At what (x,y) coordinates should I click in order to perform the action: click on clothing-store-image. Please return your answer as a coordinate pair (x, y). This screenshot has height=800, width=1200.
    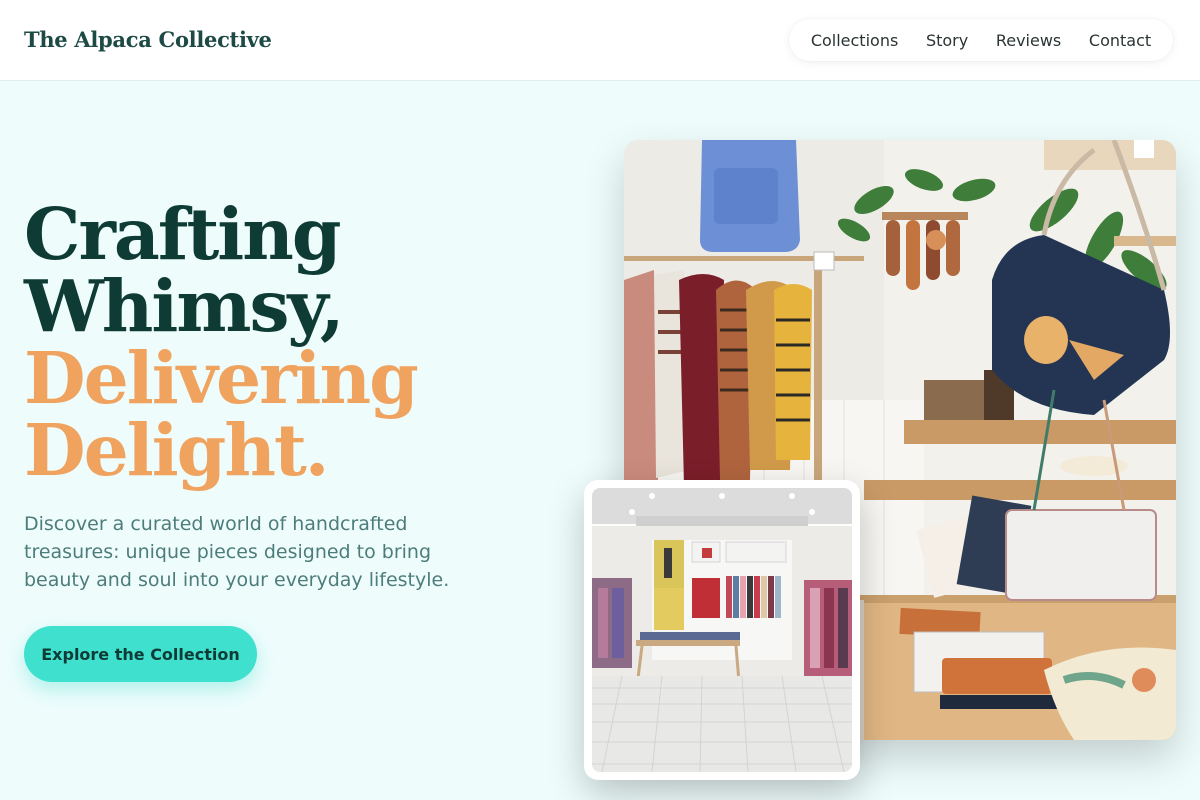
    Looking at the image, I should click on (722, 630).